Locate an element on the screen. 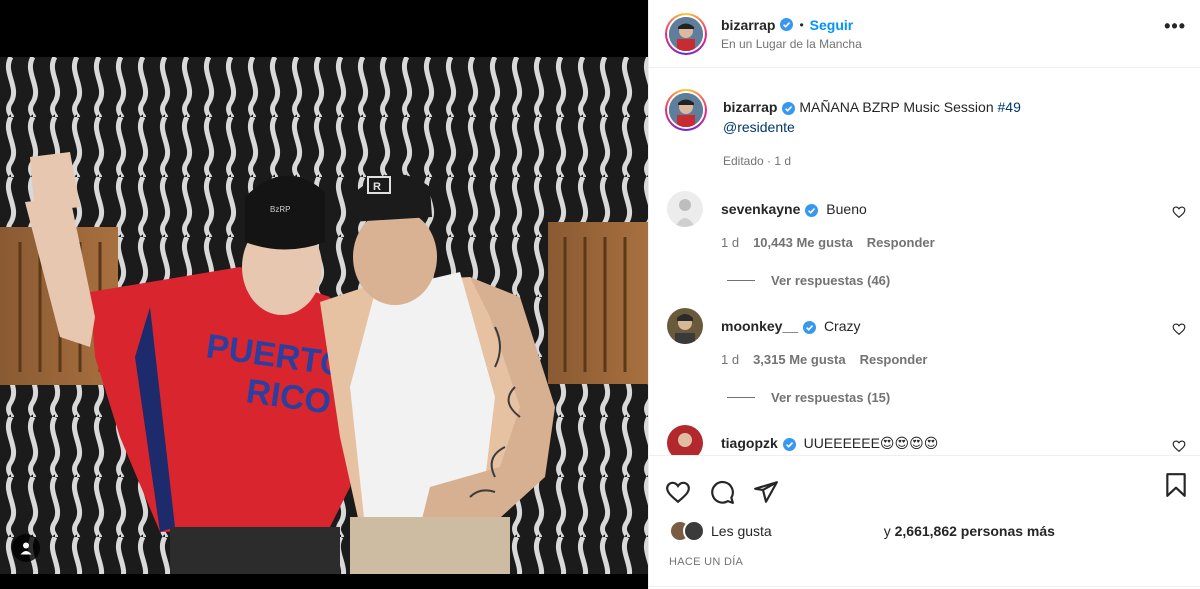 Image resolution: width=1200 pixels, height=589 pixels. caption-username: bizarrap is located at coordinates (750, 107).